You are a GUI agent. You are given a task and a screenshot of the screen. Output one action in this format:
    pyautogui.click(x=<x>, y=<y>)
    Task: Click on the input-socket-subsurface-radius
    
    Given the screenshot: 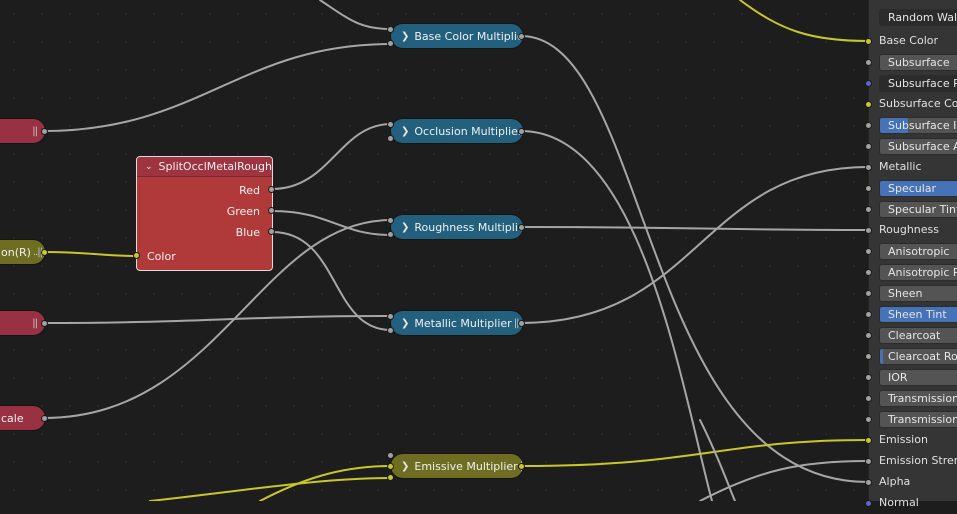 What is the action you would take?
    pyautogui.click(x=868, y=83)
    